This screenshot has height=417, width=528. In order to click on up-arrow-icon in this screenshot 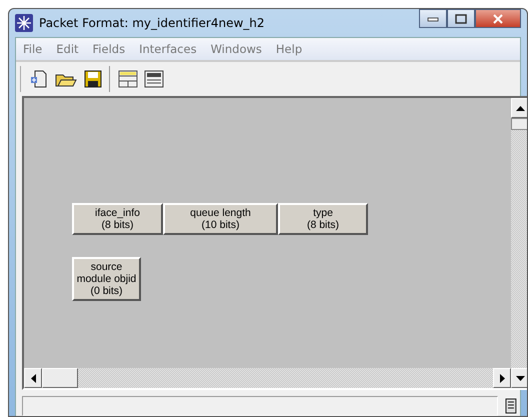, I will do `click(520, 108)`.